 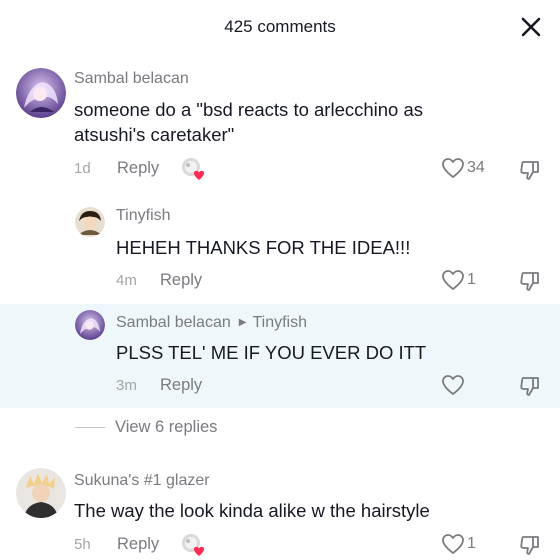 I want to click on view-replies-divider, so click(x=90, y=427).